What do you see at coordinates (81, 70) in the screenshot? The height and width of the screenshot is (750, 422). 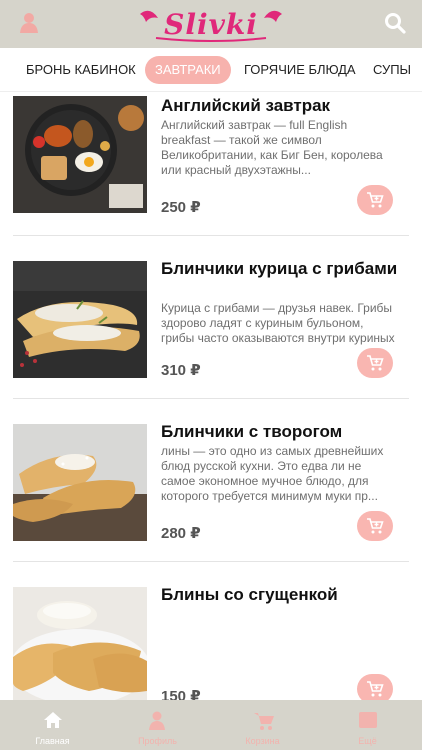 I see `tab-booth-booking: БРОНЬ КАБИНОК` at bounding box center [81, 70].